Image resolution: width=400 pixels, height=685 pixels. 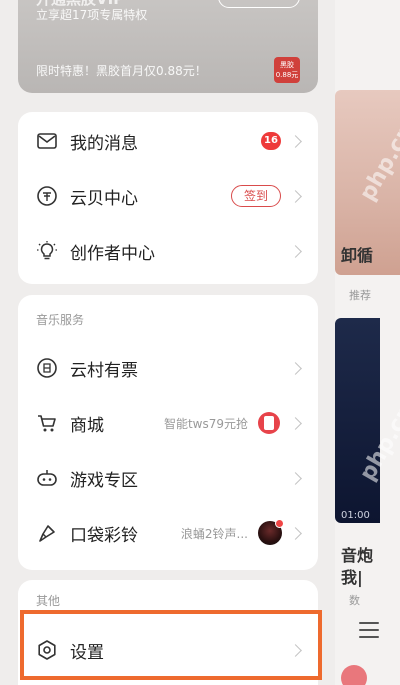 I want to click on menu-item-yunbei: 云贝中心 签到, so click(x=168, y=196).